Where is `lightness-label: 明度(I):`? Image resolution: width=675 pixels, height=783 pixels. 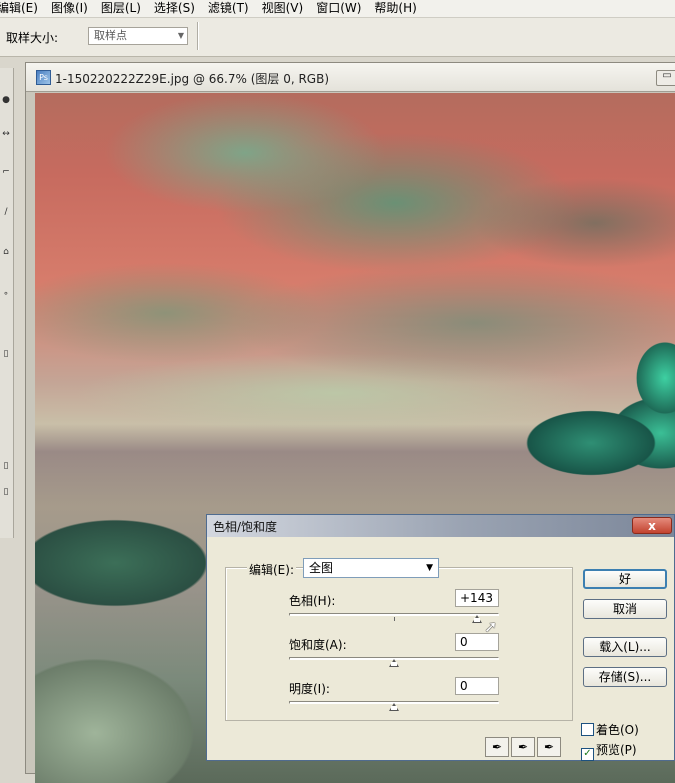
lightness-label: 明度(I): is located at coordinates (309, 689).